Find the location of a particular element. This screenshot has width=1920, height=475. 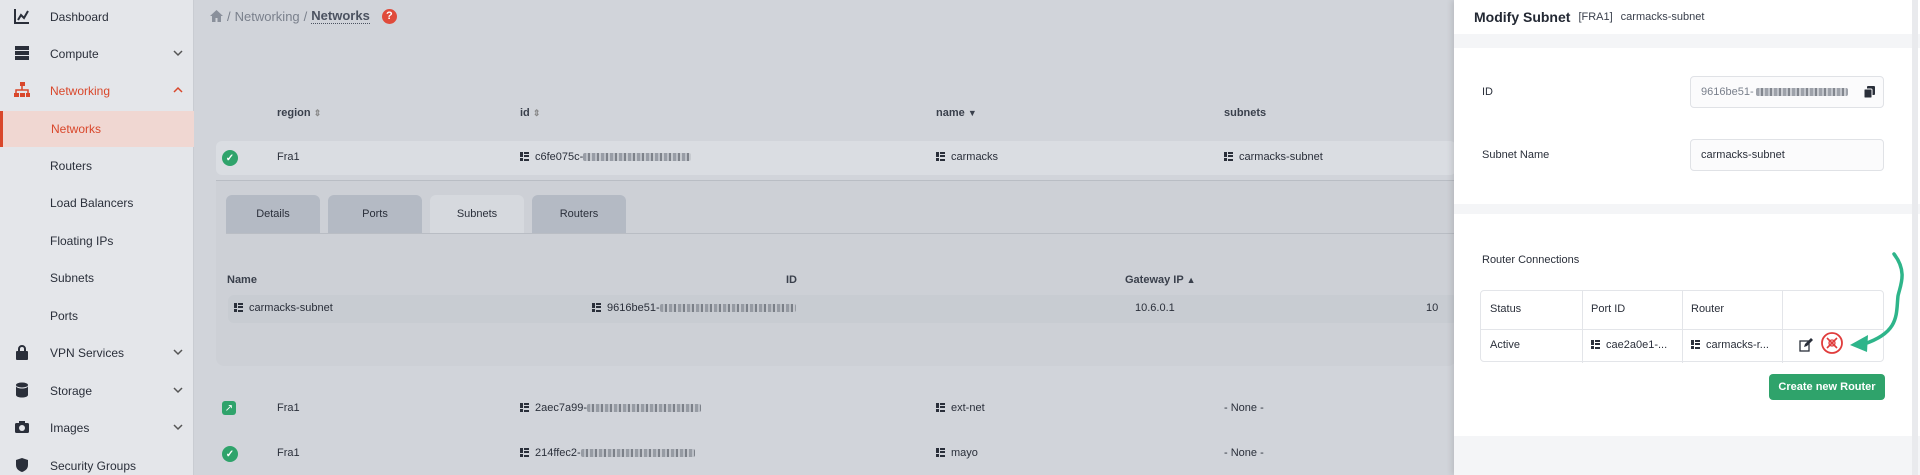

sidebar-item-images: Images is located at coordinates (97, 428).